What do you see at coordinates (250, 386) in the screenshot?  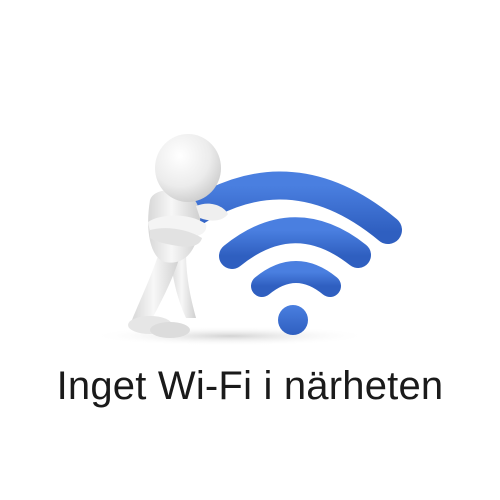 I see `no-wifi-caption: Inget Wi-Fi i närheten` at bounding box center [250, 386].